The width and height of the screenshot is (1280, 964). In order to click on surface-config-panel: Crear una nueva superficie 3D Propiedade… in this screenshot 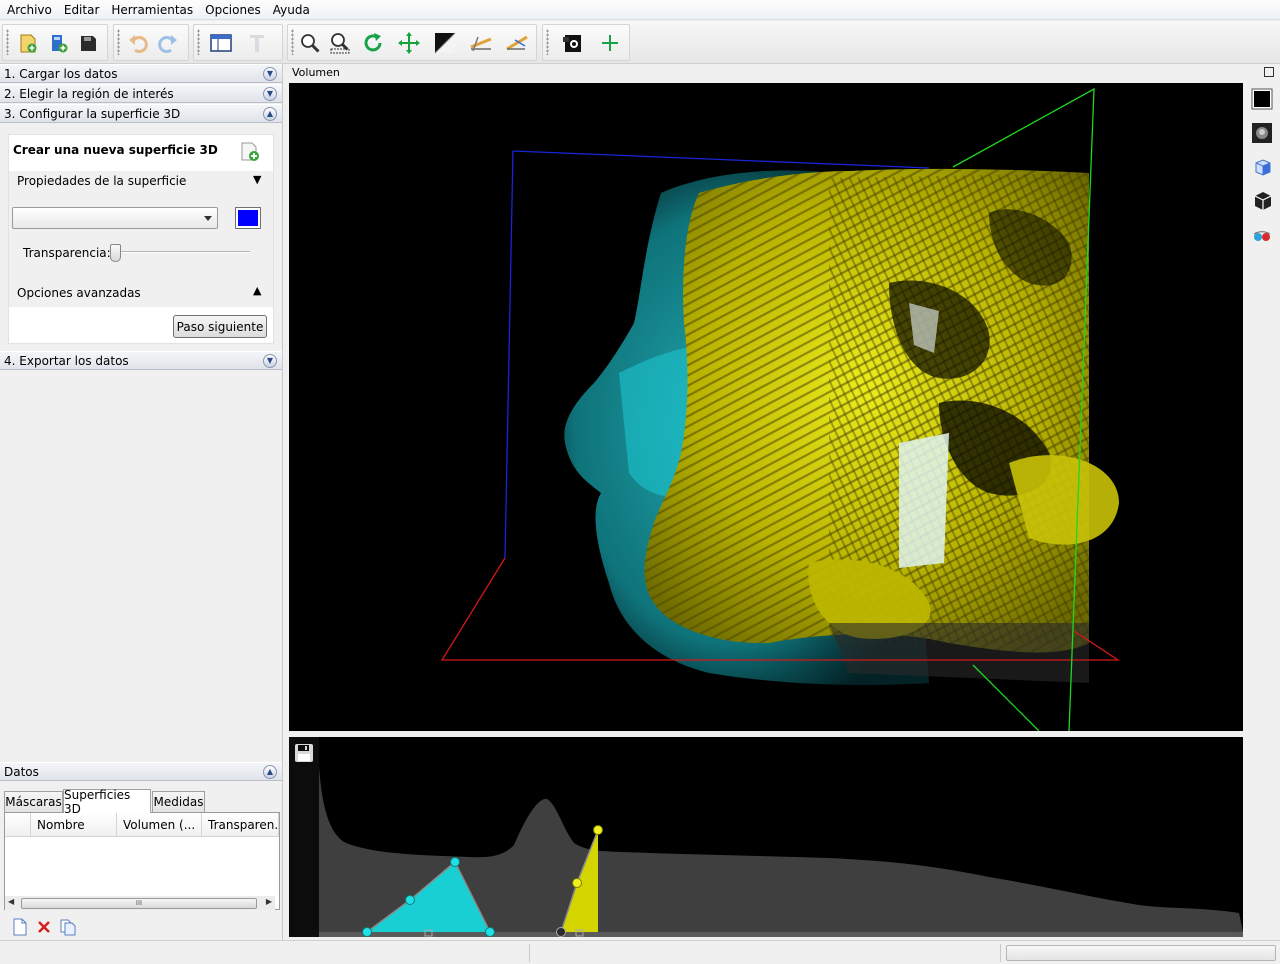, I will do `click(141, 239)`.